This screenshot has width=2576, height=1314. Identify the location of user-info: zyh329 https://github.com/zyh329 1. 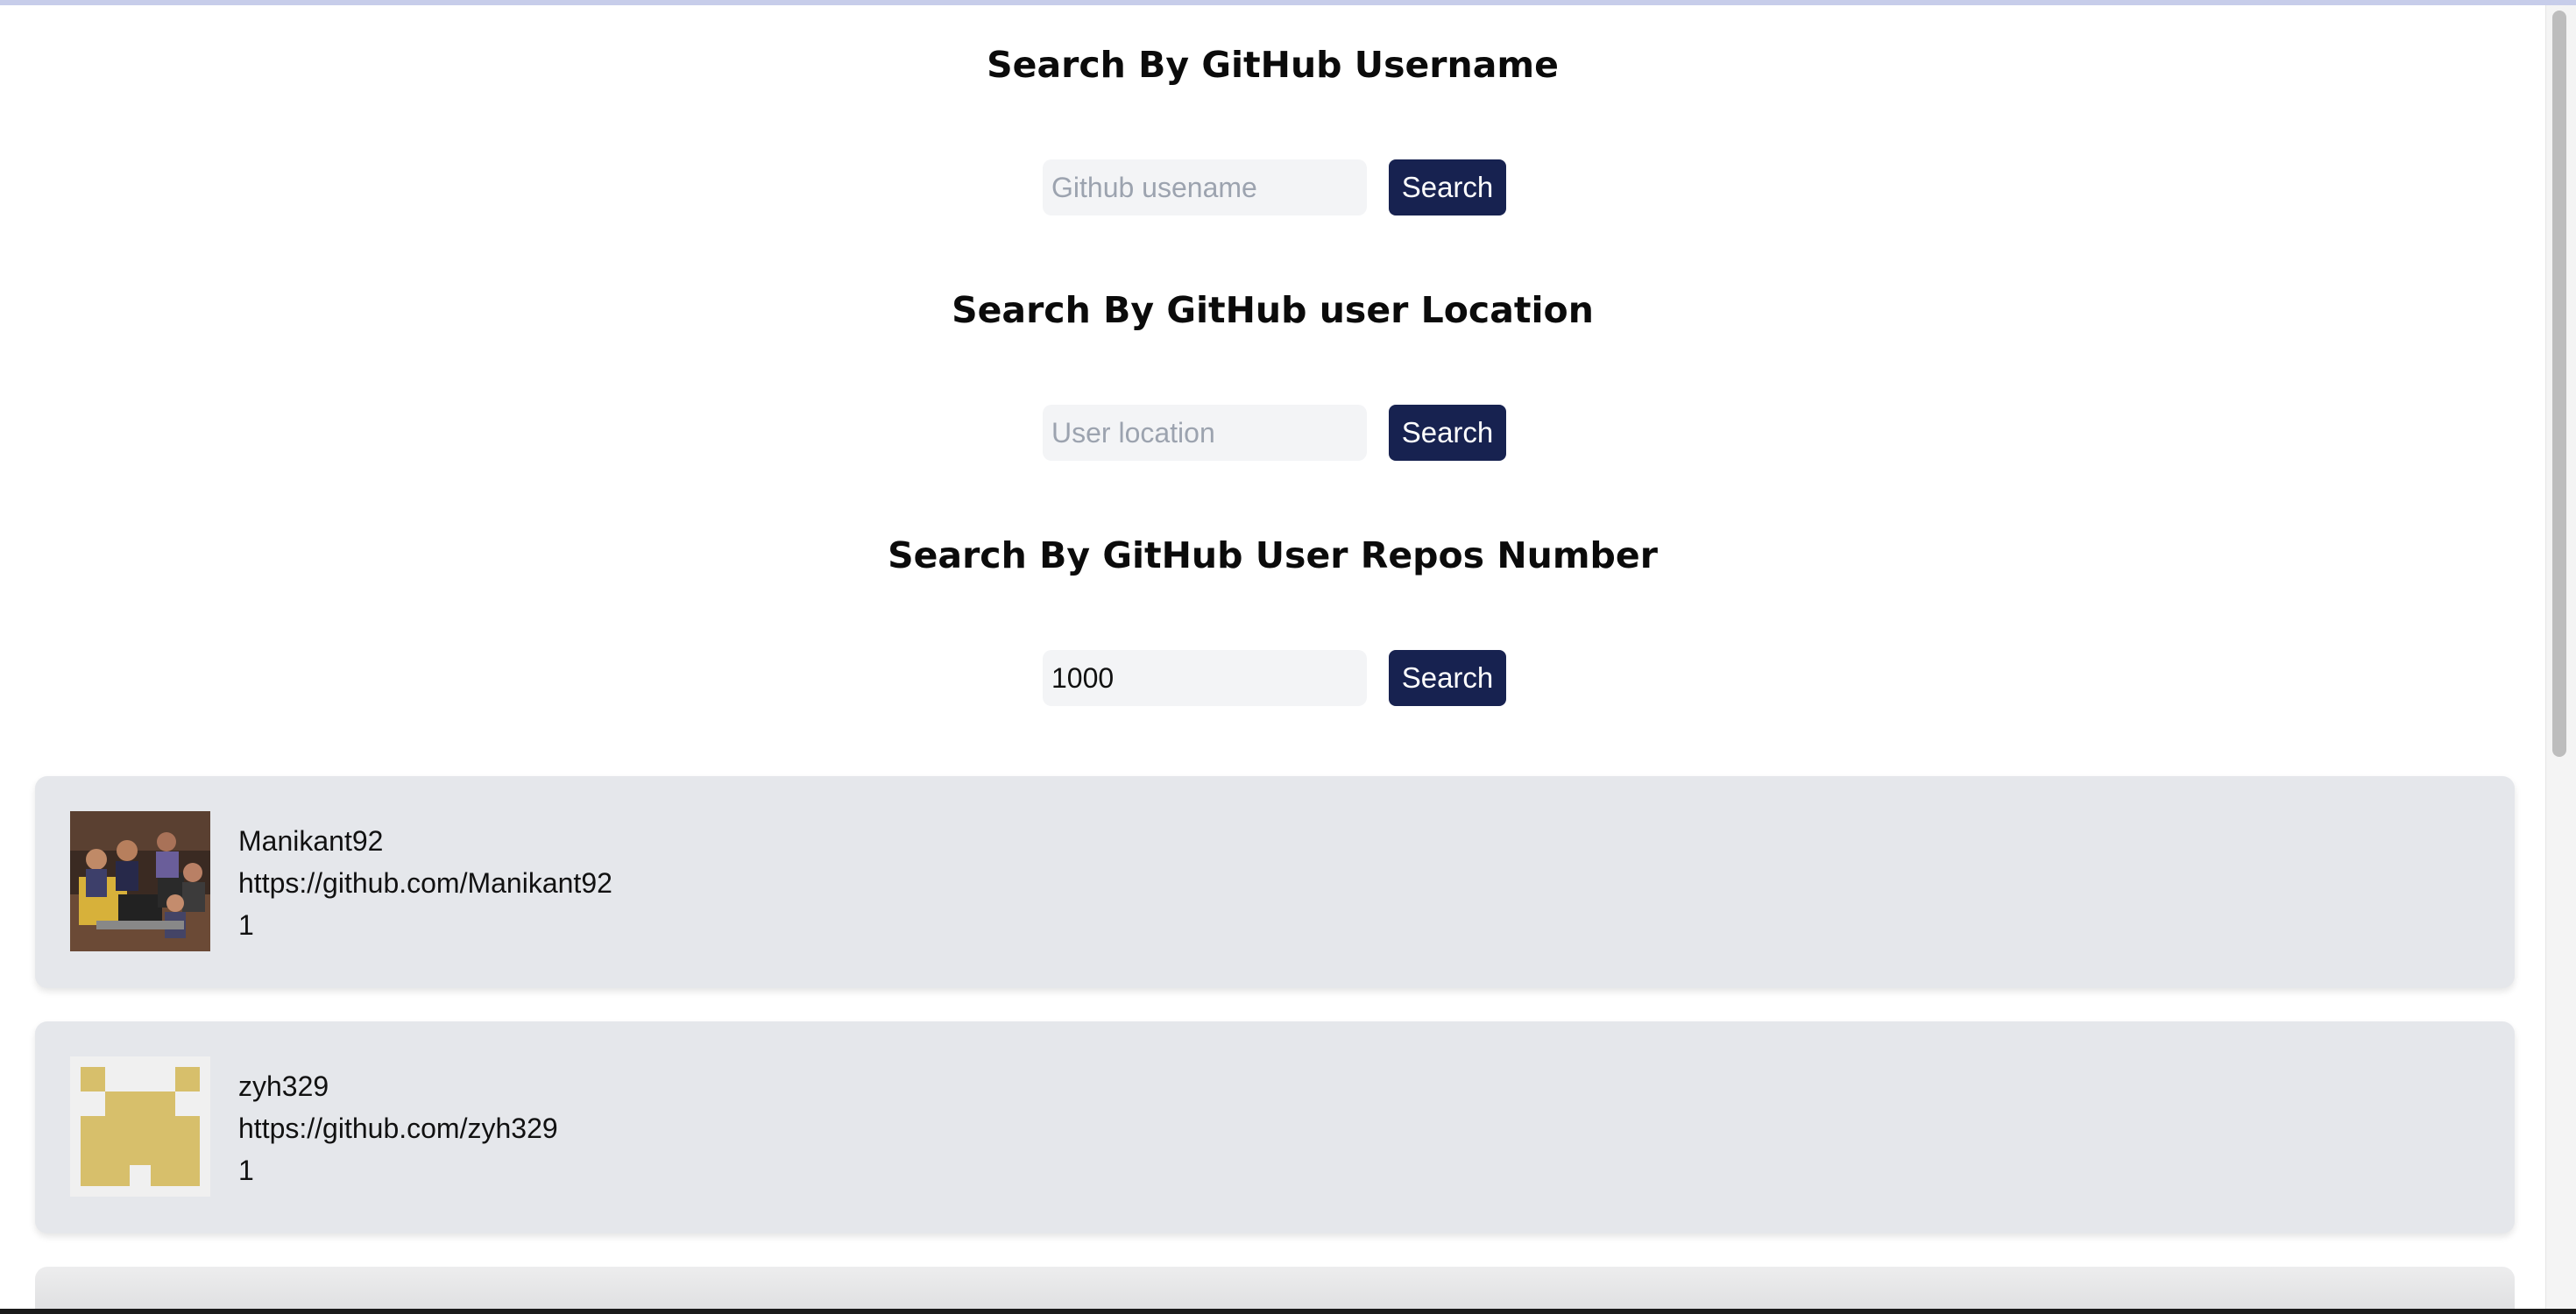
(398, 1128).